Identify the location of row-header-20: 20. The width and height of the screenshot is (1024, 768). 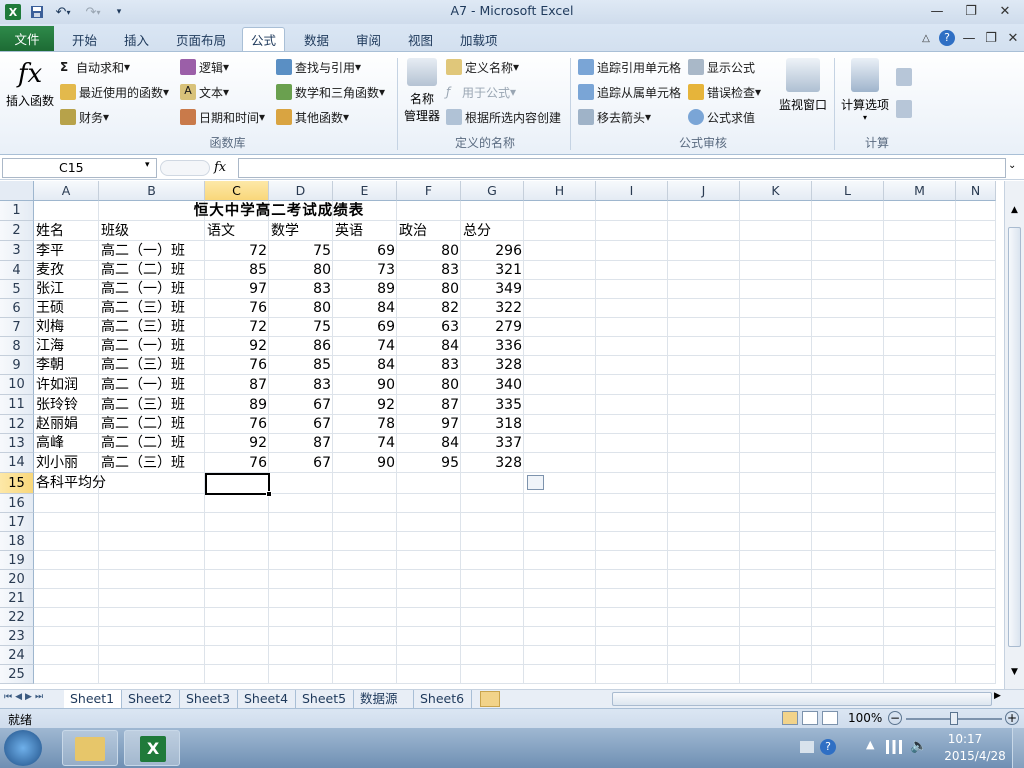
(17, 579).